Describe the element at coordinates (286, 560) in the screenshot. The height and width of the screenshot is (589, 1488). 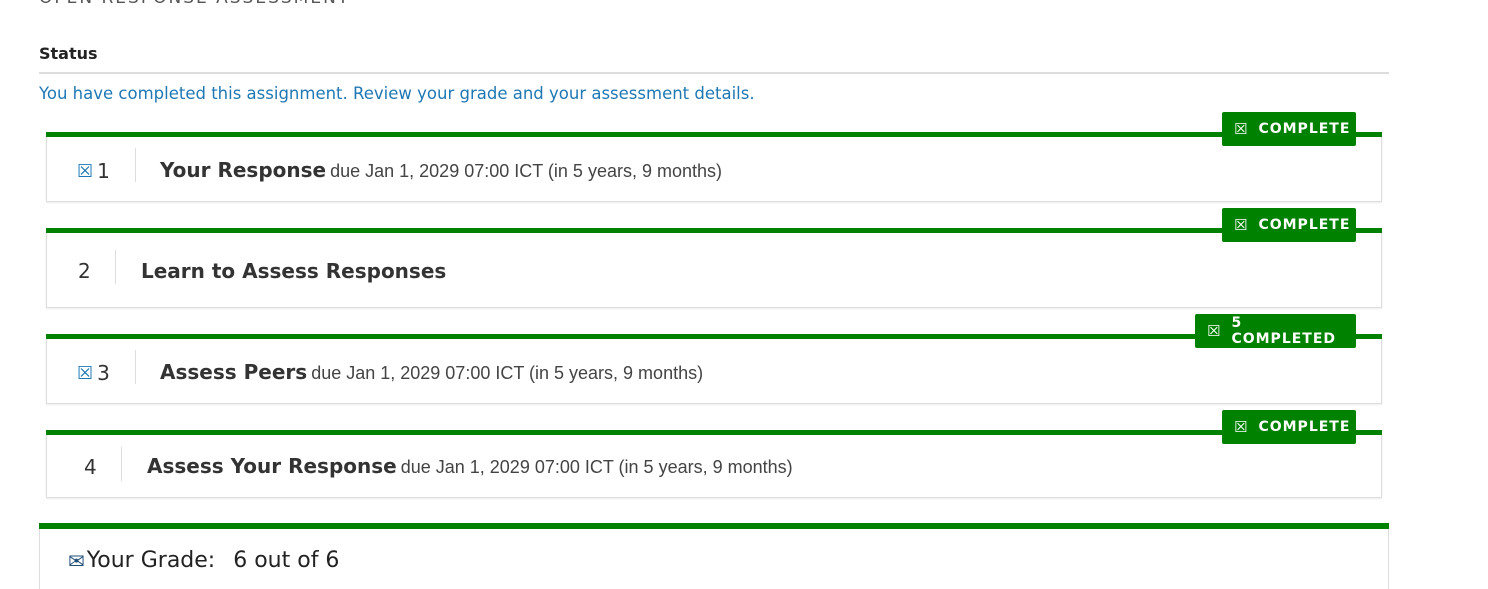
I see `grade-value: 6 out of 6` at that location.